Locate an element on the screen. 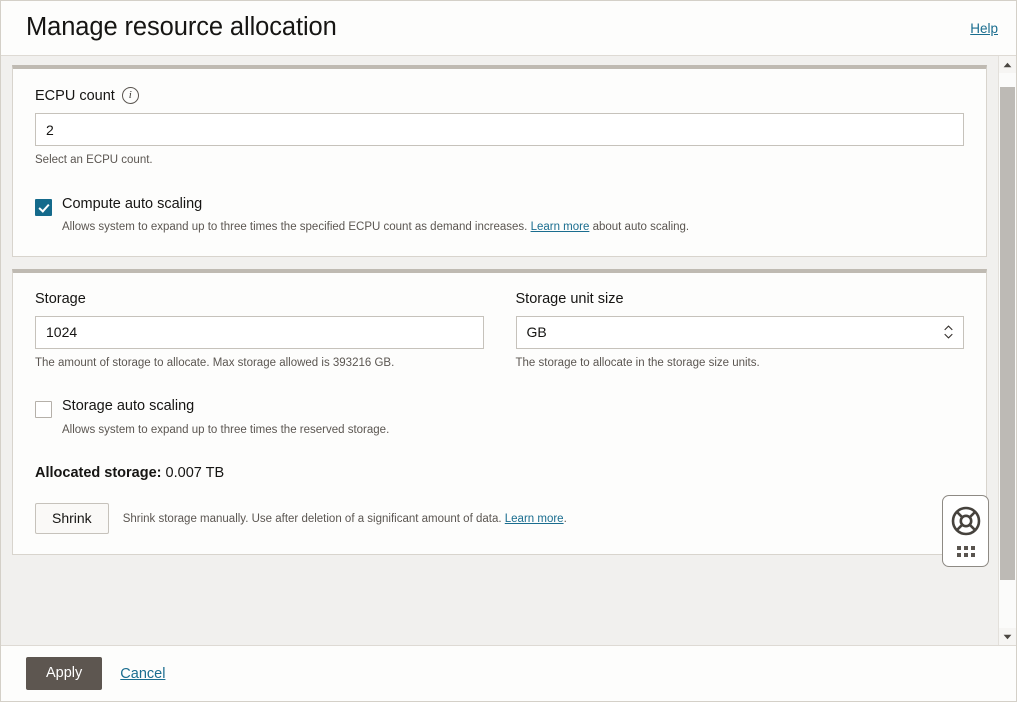 The height and width of the screenshot is (702, 1017). ecpu-count-label: ECPU count is located at coordinates (75, 95).